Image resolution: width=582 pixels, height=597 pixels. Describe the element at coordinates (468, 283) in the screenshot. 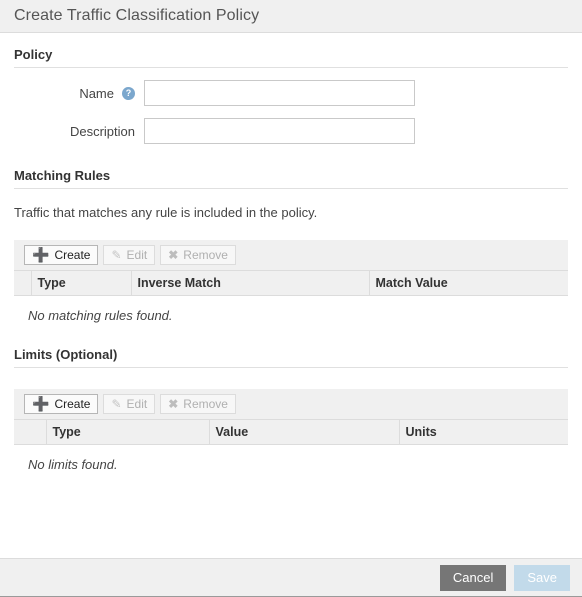

I see `matching-rules-col-match-value: Match Value` at that location.